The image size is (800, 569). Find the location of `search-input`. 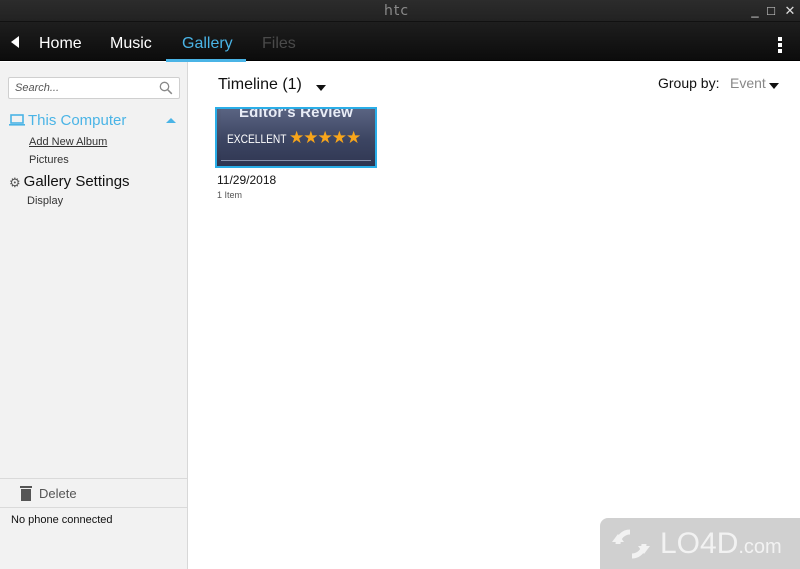

search-input is located at coordinates (85, 88).